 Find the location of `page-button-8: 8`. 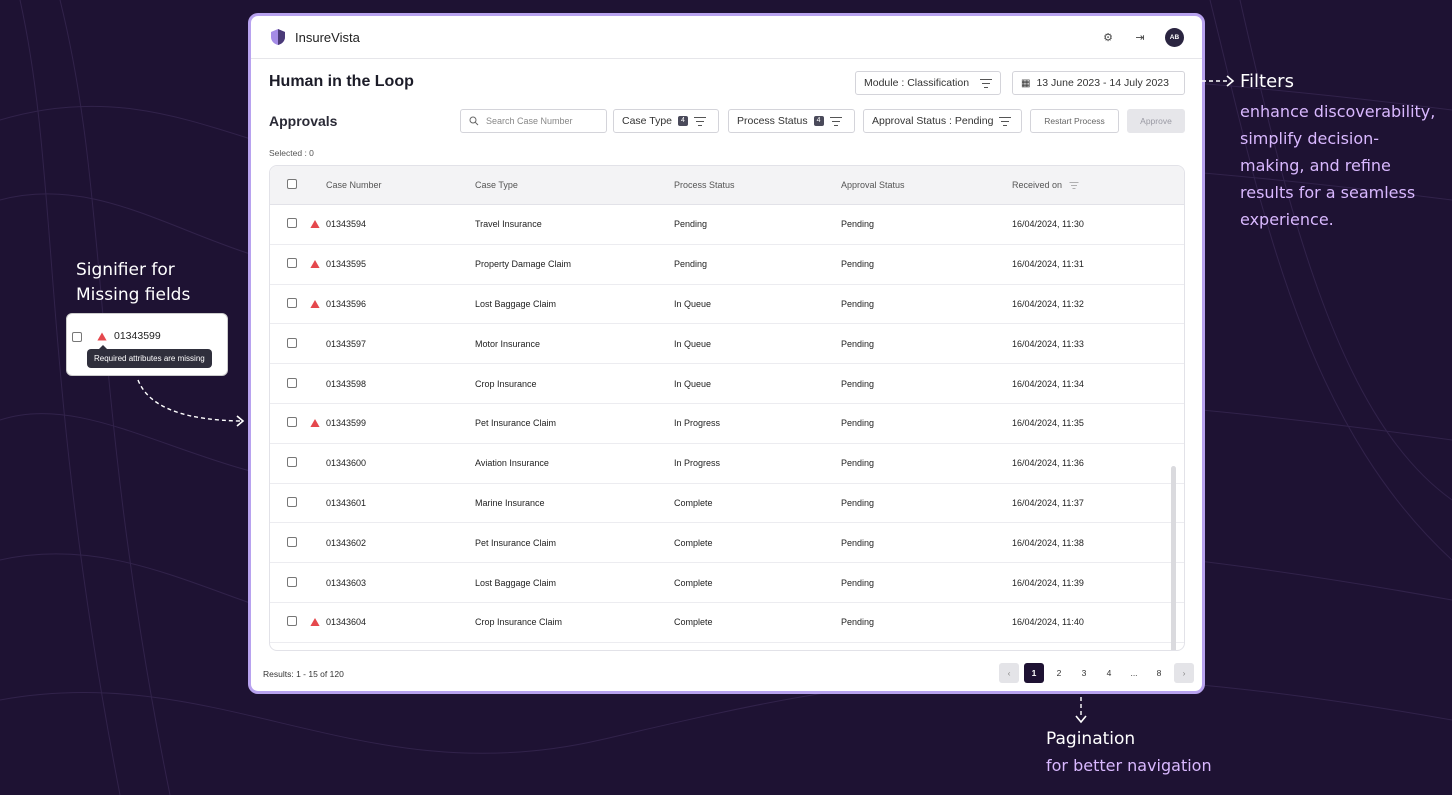

page-button-8: 8 is located at coordinates (1159, 673).